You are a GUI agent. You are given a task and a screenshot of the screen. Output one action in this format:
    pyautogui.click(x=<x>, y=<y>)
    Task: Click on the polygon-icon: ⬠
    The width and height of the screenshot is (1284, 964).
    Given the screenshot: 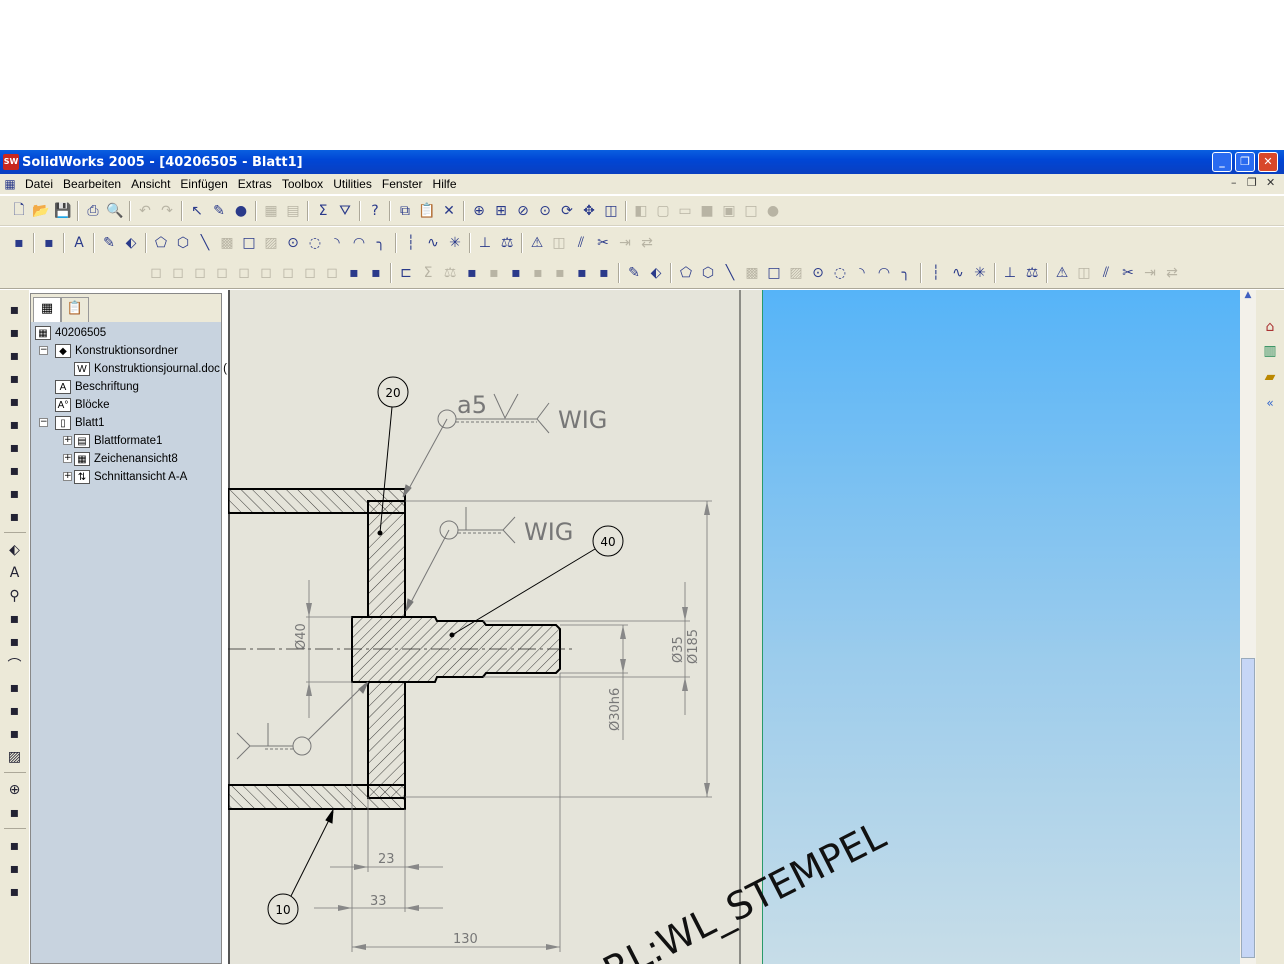 What is the action you would take?
    pyautogui.click(x=161, y=243)
    